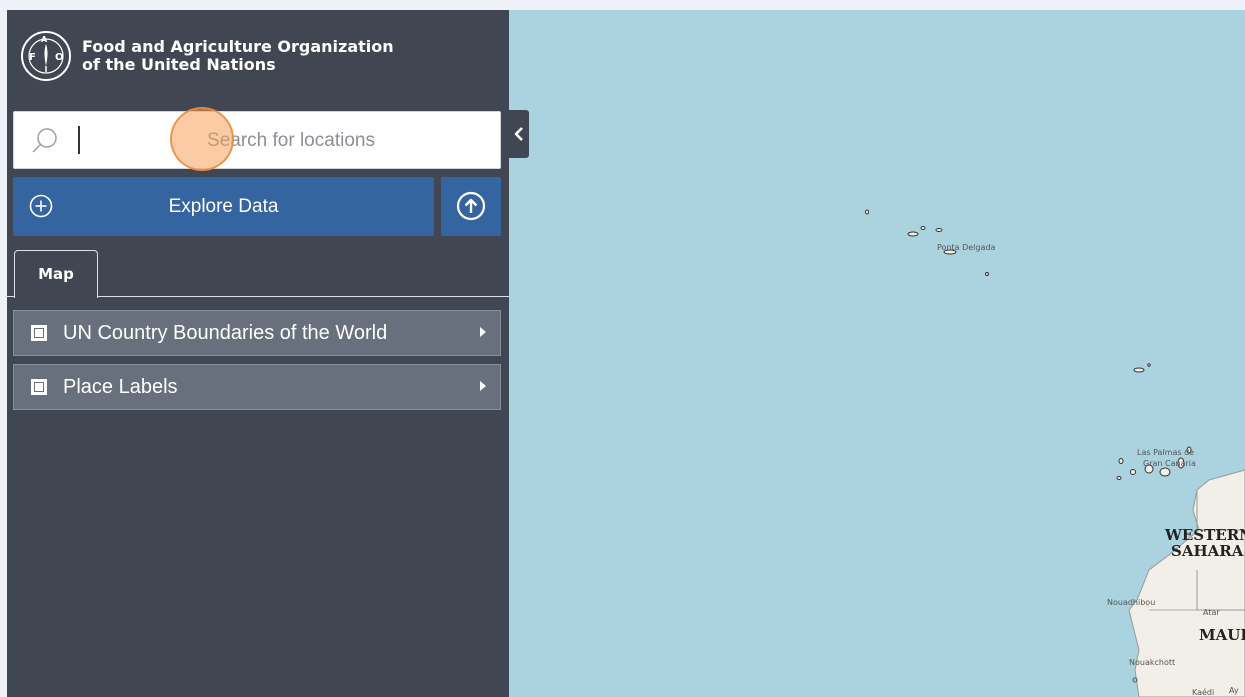 The height and width of the screenshot is (697, 1245). I want to click on upload-button, so click(471, 206).